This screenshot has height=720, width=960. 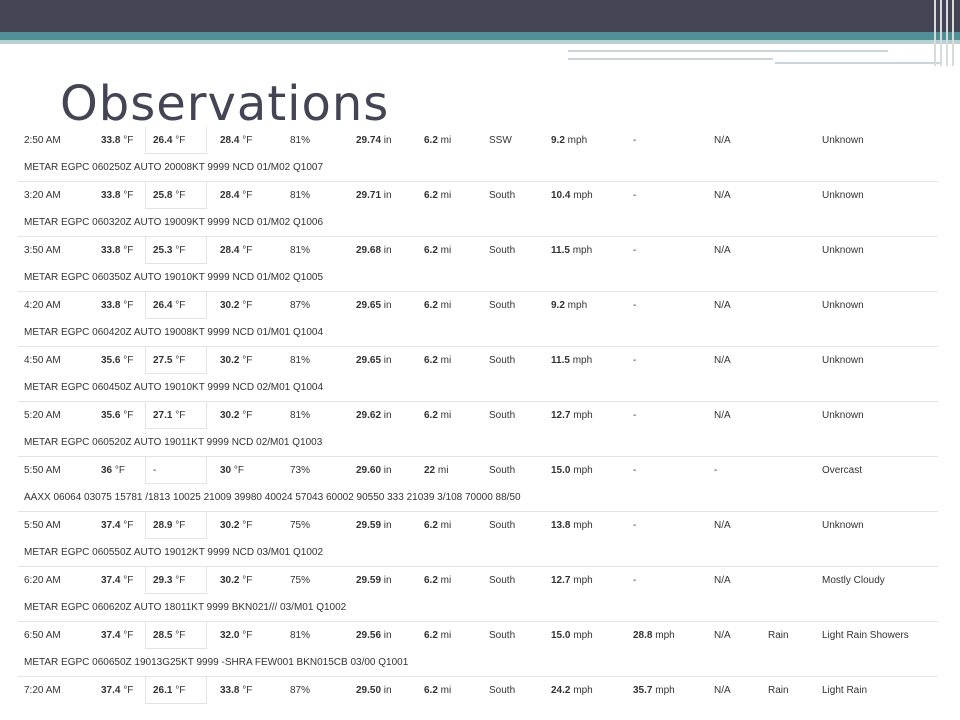 I want to click on cell-time: 6:50 AM, so click(x=42, y=635).